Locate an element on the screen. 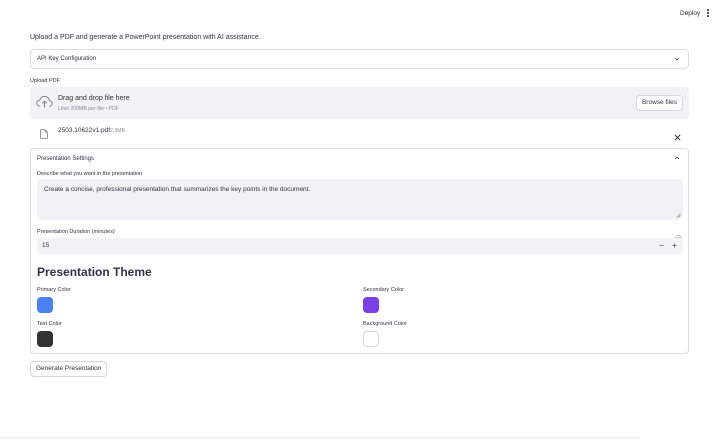 The image size is (720, 439). text-color-label: Text Color is located at coordinates (49, 324).